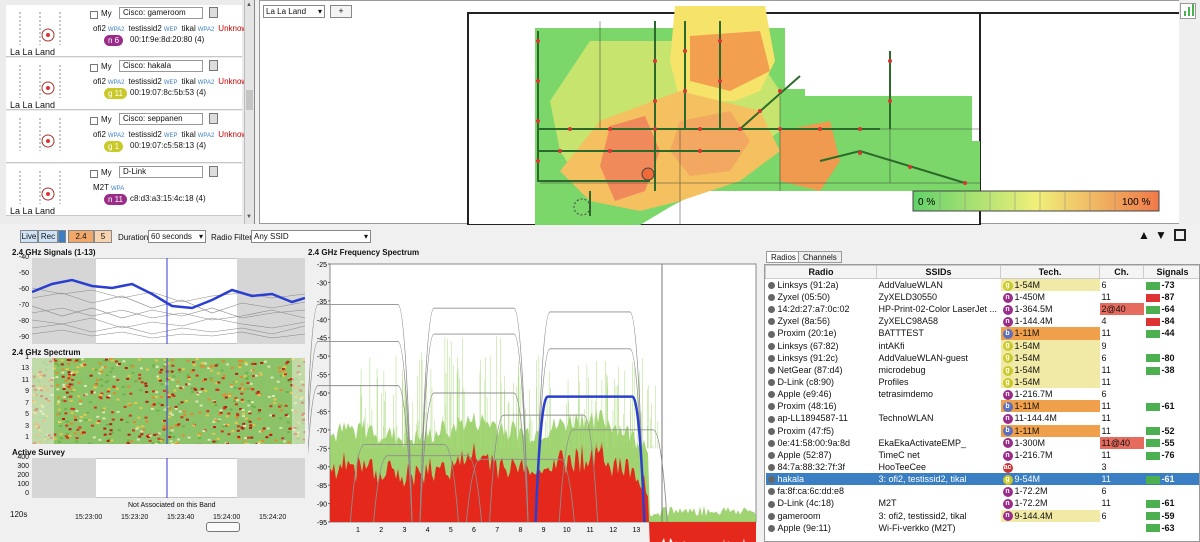 This screenshot has height=542, width=1200. Describe the element at coordinates (1168, 285) in the screenshot. I see `signal-value: -73` at that location.